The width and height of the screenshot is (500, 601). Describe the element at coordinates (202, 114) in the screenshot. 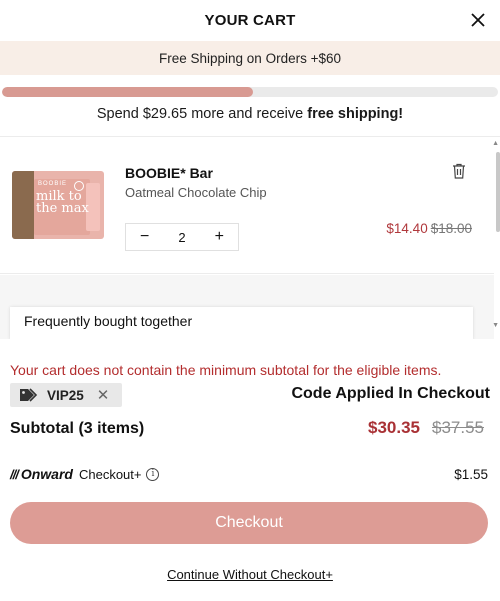

I see `spend-message-text: Spend $29.65 more and receive` at that location.